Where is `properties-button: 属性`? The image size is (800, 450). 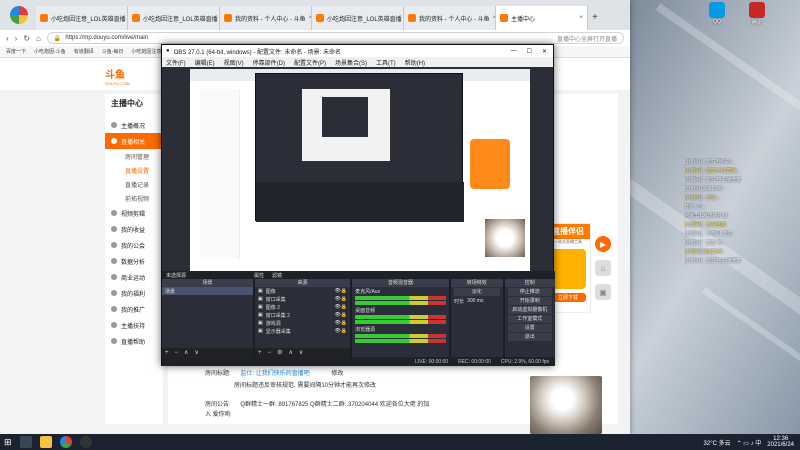 properties-button: 属性 is located at coordinates (259, 275).